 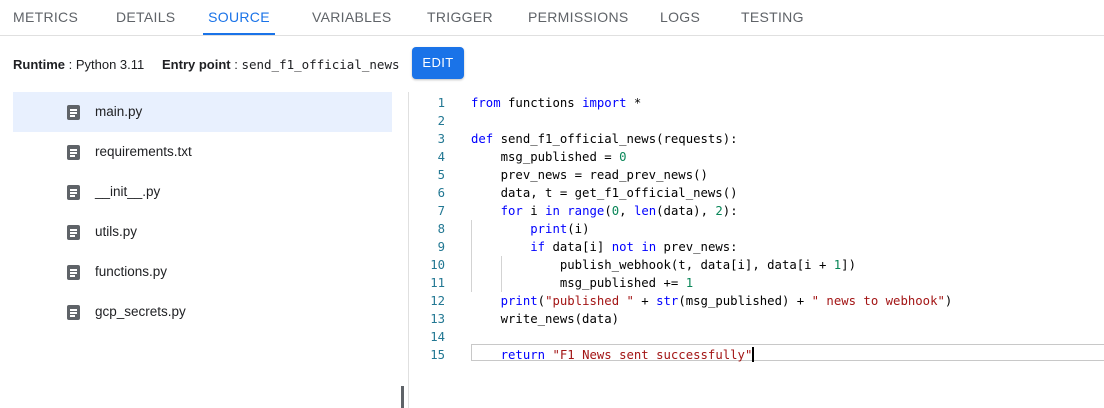 I want to click on code-token: from, so click(x=486, y=103).